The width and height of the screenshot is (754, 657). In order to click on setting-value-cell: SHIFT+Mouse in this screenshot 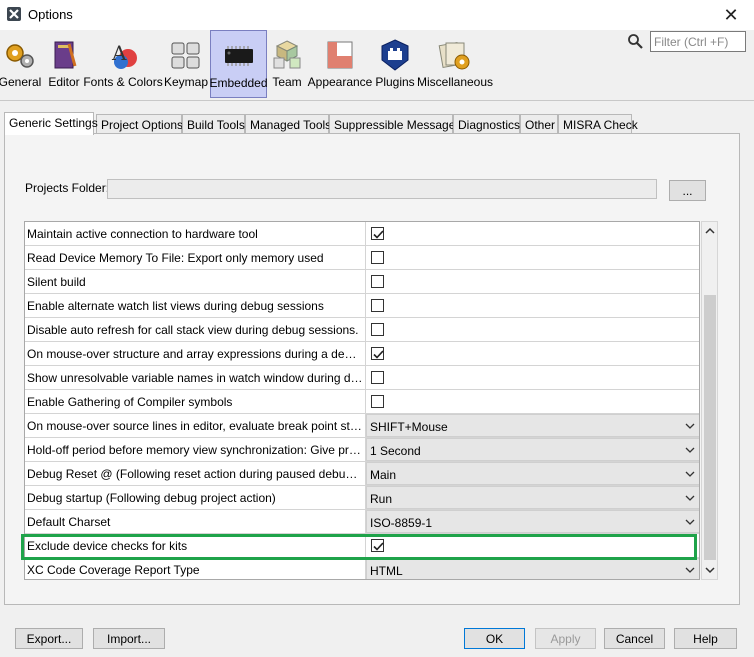, I will do `click(532, 426)`.